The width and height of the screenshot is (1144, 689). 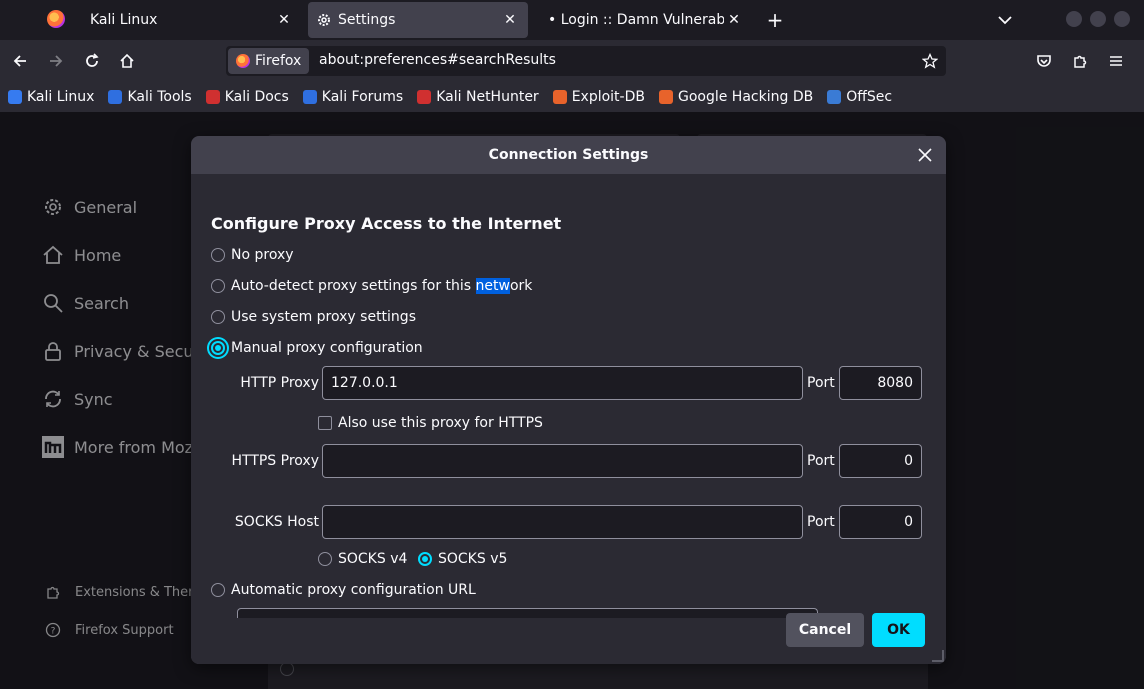 I want to click on maximize-button, so click(x=1098, y=19).